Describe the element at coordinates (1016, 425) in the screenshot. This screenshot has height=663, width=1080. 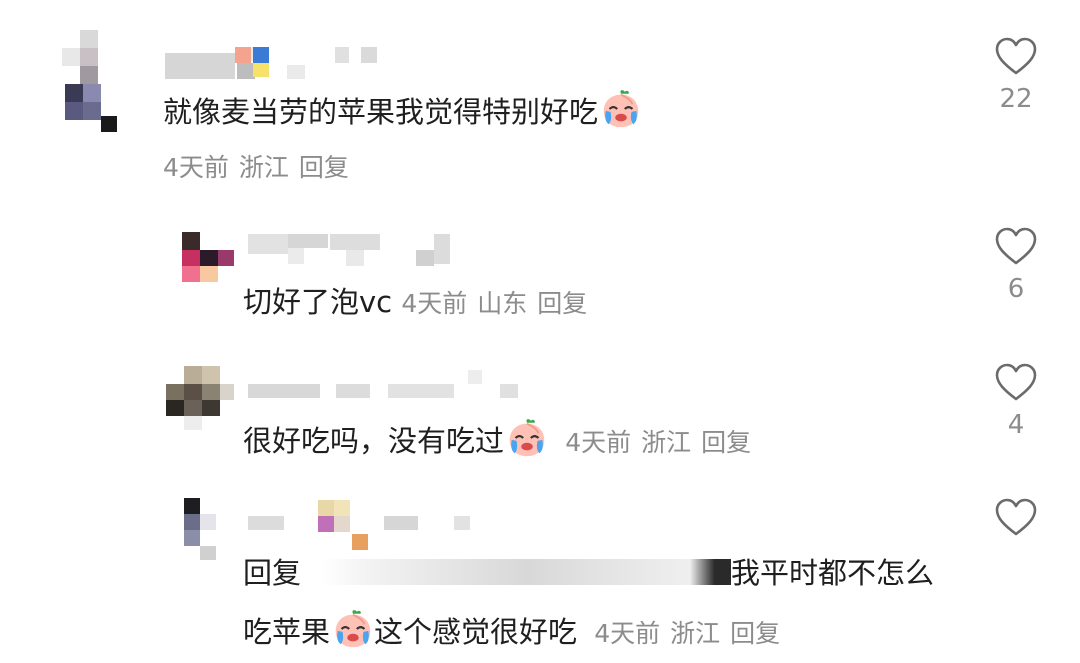
I see `like-count: 4` at that location.